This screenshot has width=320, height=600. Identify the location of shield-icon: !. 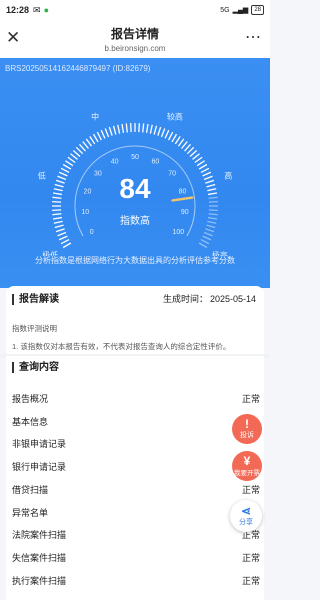
(247, 424).